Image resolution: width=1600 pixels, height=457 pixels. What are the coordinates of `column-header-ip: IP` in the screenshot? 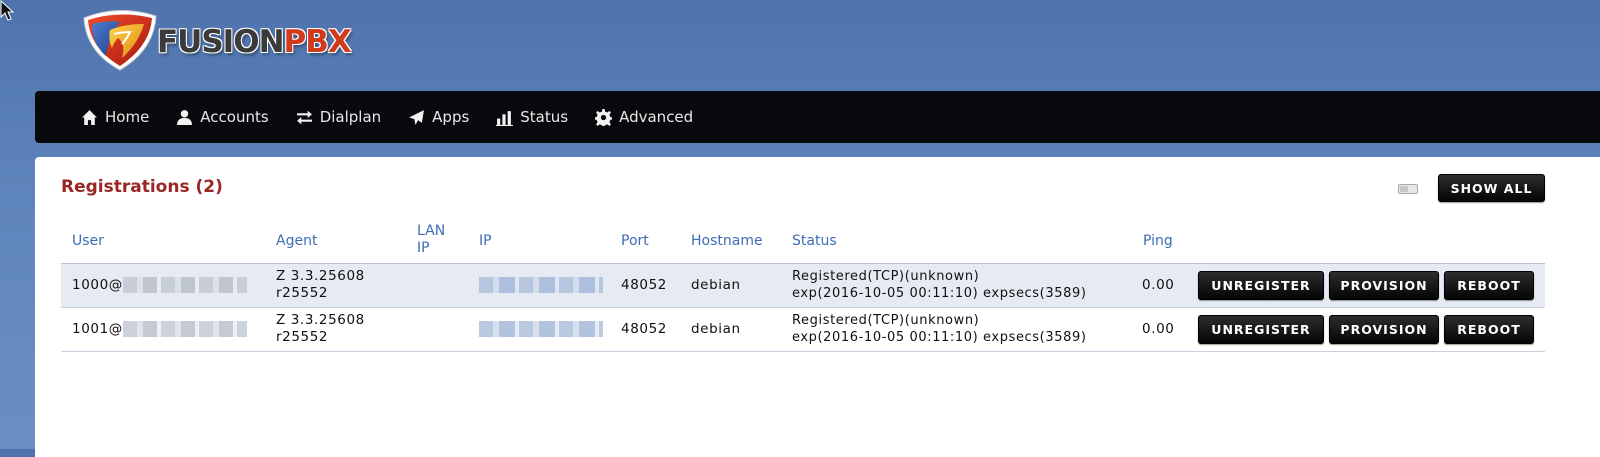 It's located at (485, 241).